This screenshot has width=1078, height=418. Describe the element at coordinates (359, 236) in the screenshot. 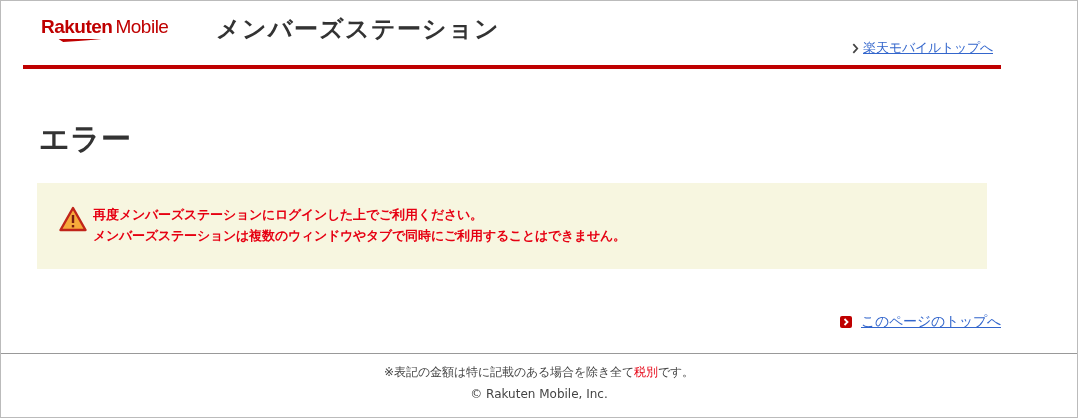

I see `error-message: メンバーズステーションは複数のウィンドウやタブで同時にご利用することはできません。` at that location.